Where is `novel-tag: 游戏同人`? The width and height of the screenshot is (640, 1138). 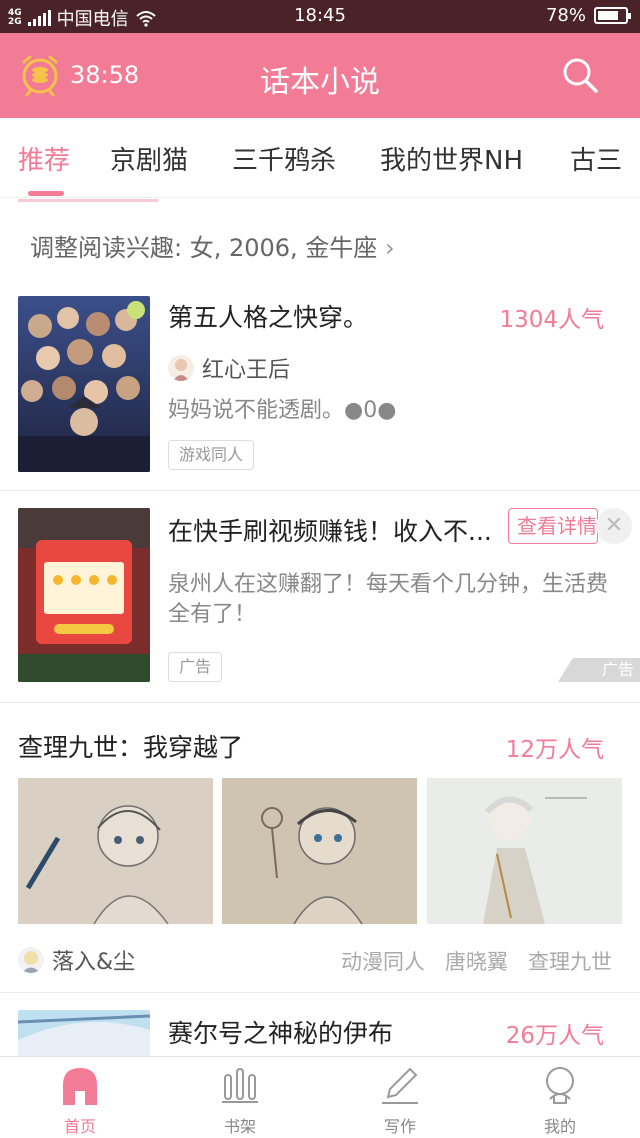 novel-tag: 游戏同人 is located at coordinates (211, 455).